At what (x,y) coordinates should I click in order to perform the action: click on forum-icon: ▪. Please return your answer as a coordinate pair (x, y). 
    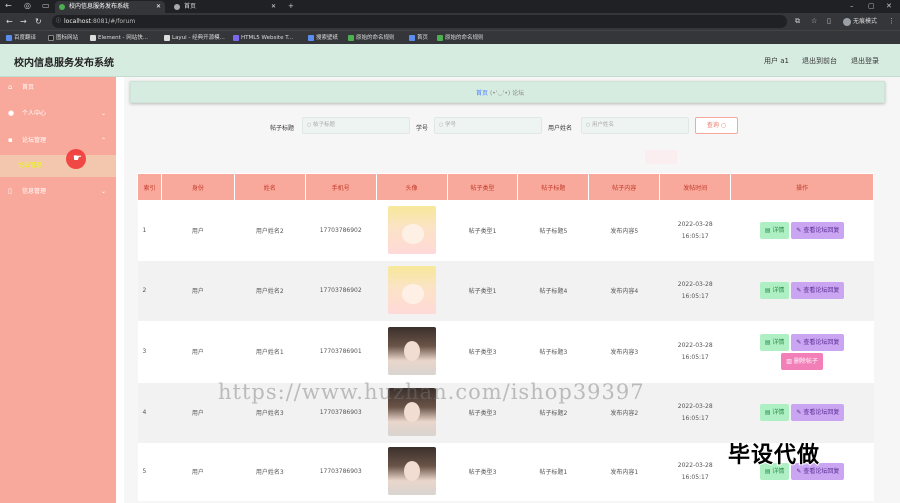
    Looking at the image, I should click on (10, 140).